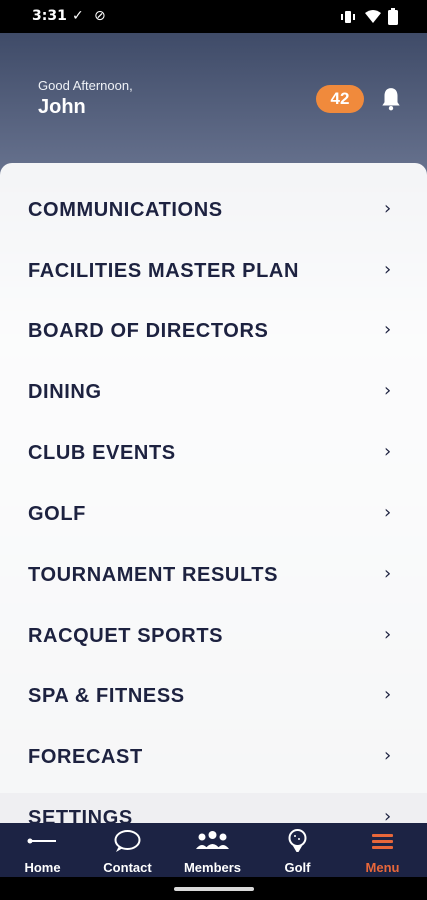 The height and width of the screenshot is (900, 427). I want to click on no-disturb-icon: ⊘, so click(100, 16).